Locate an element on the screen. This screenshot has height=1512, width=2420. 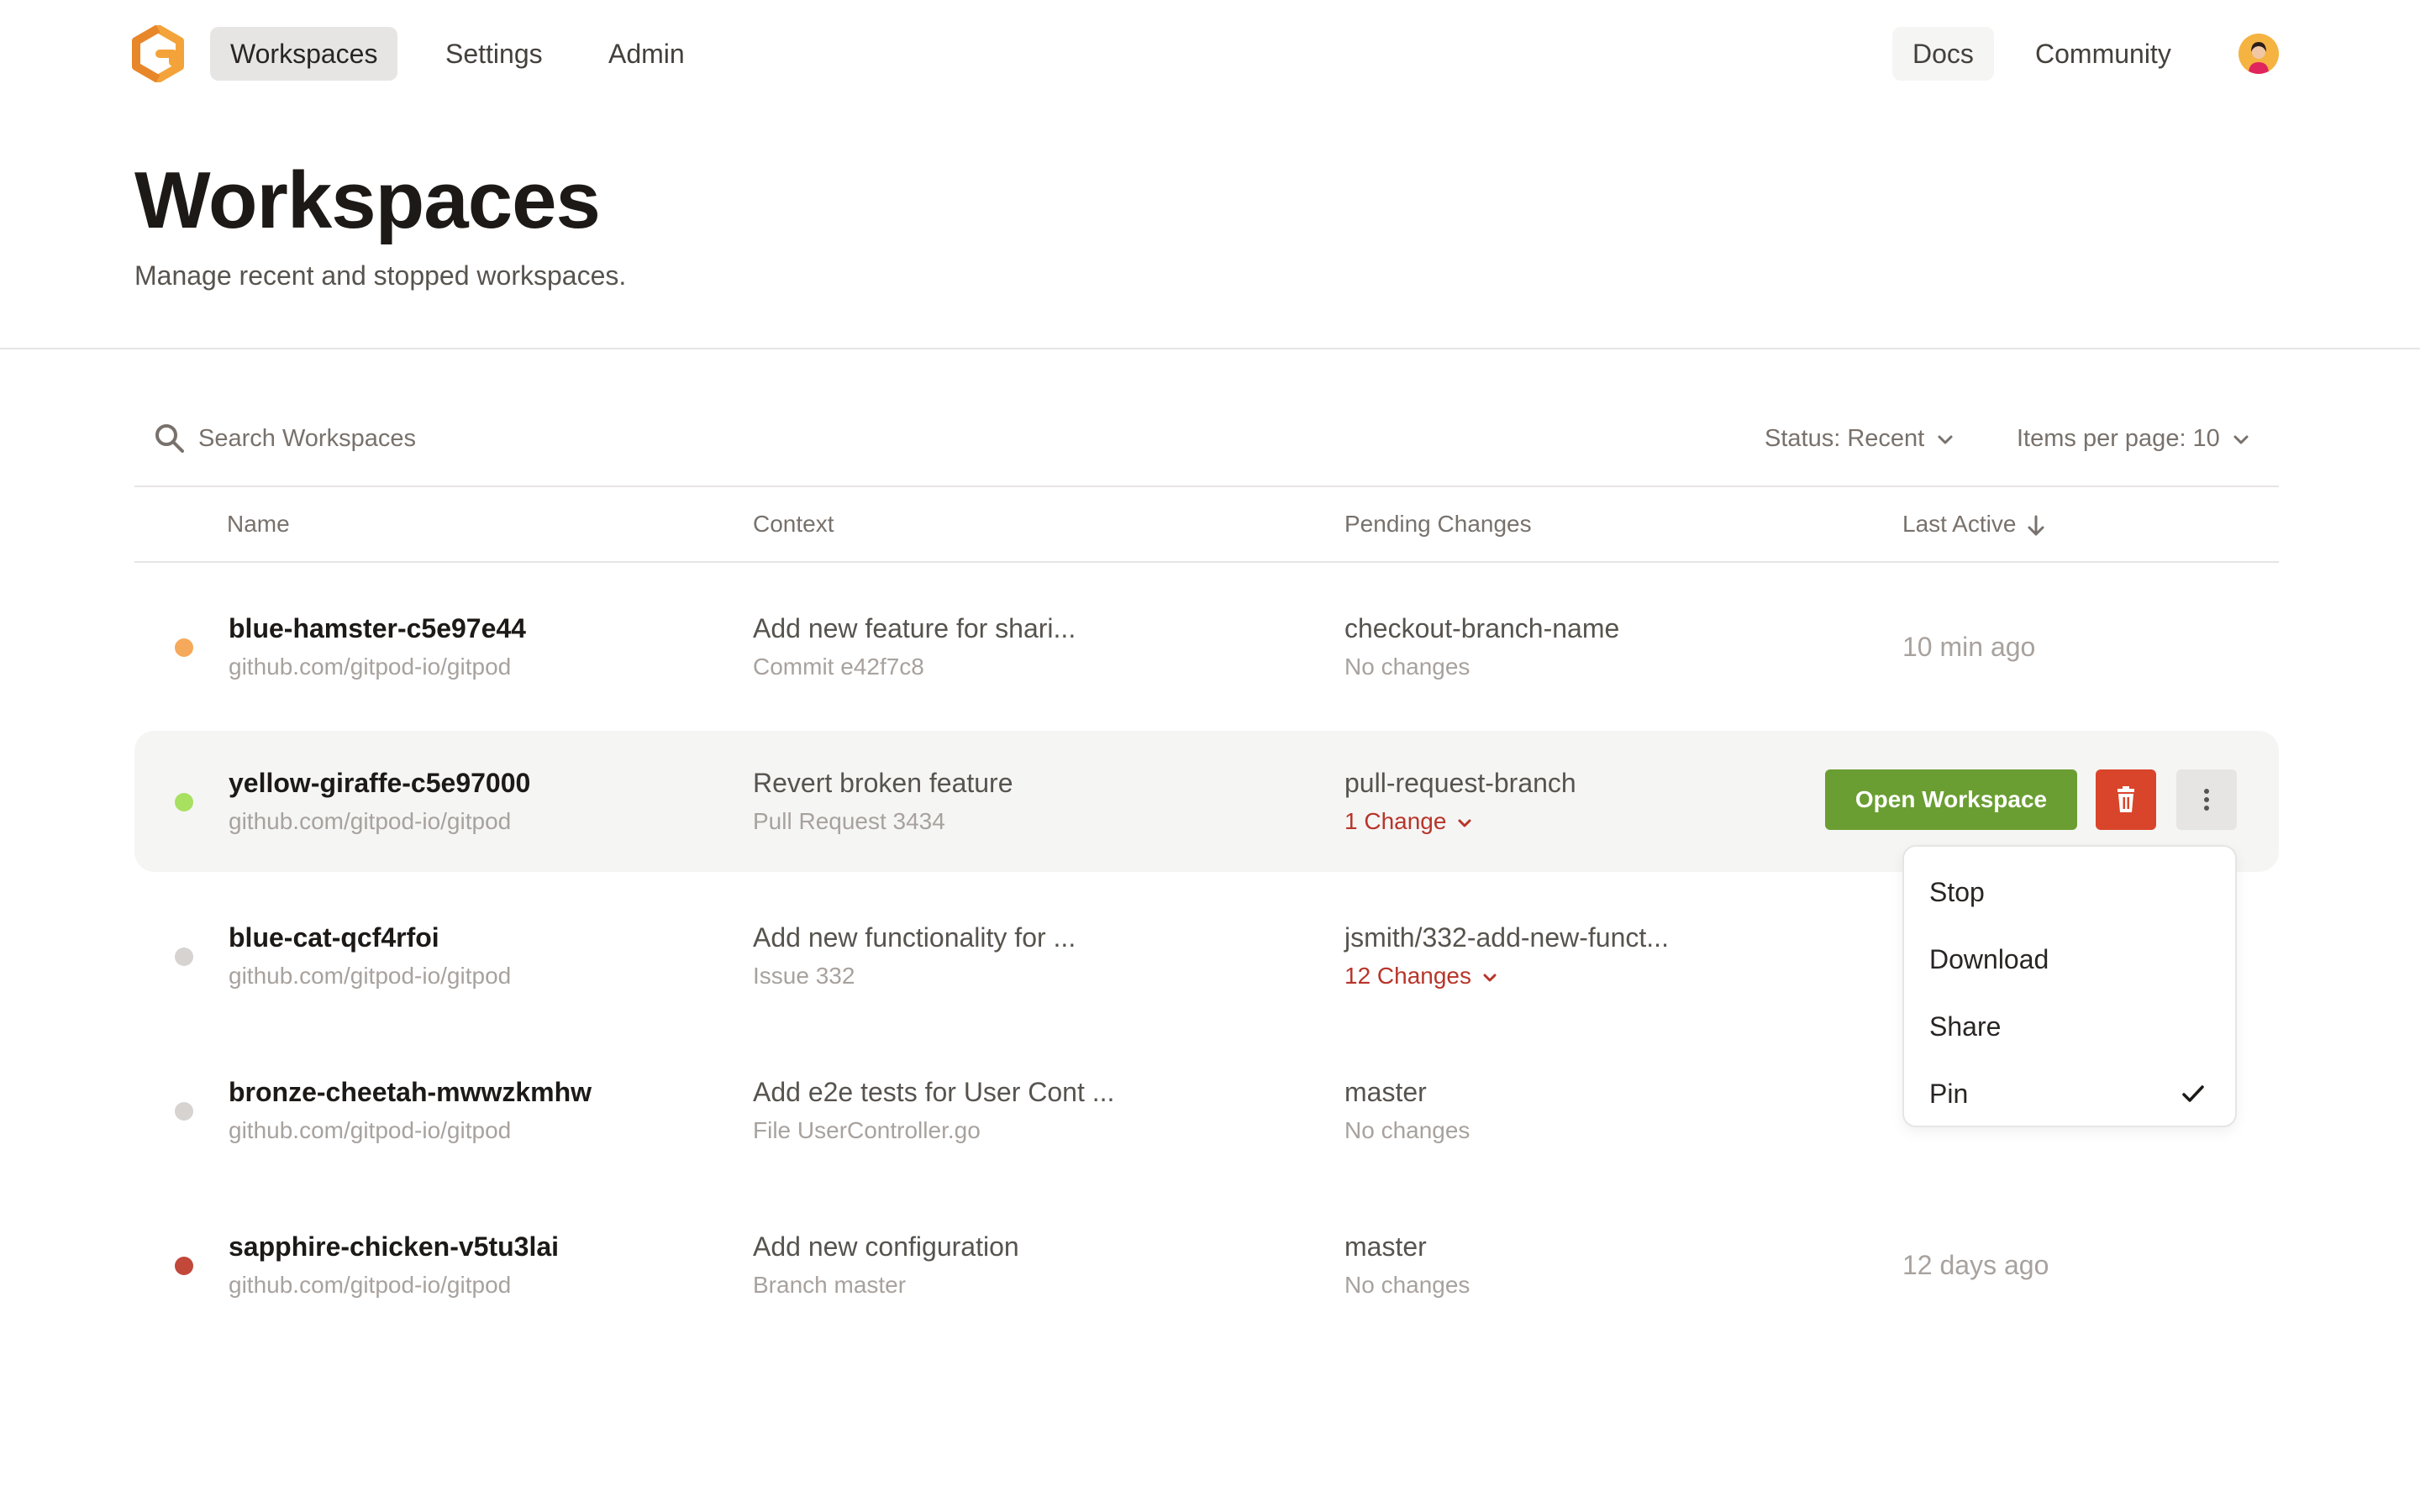
toolbar-divider is located at coordinates (1206, 486).